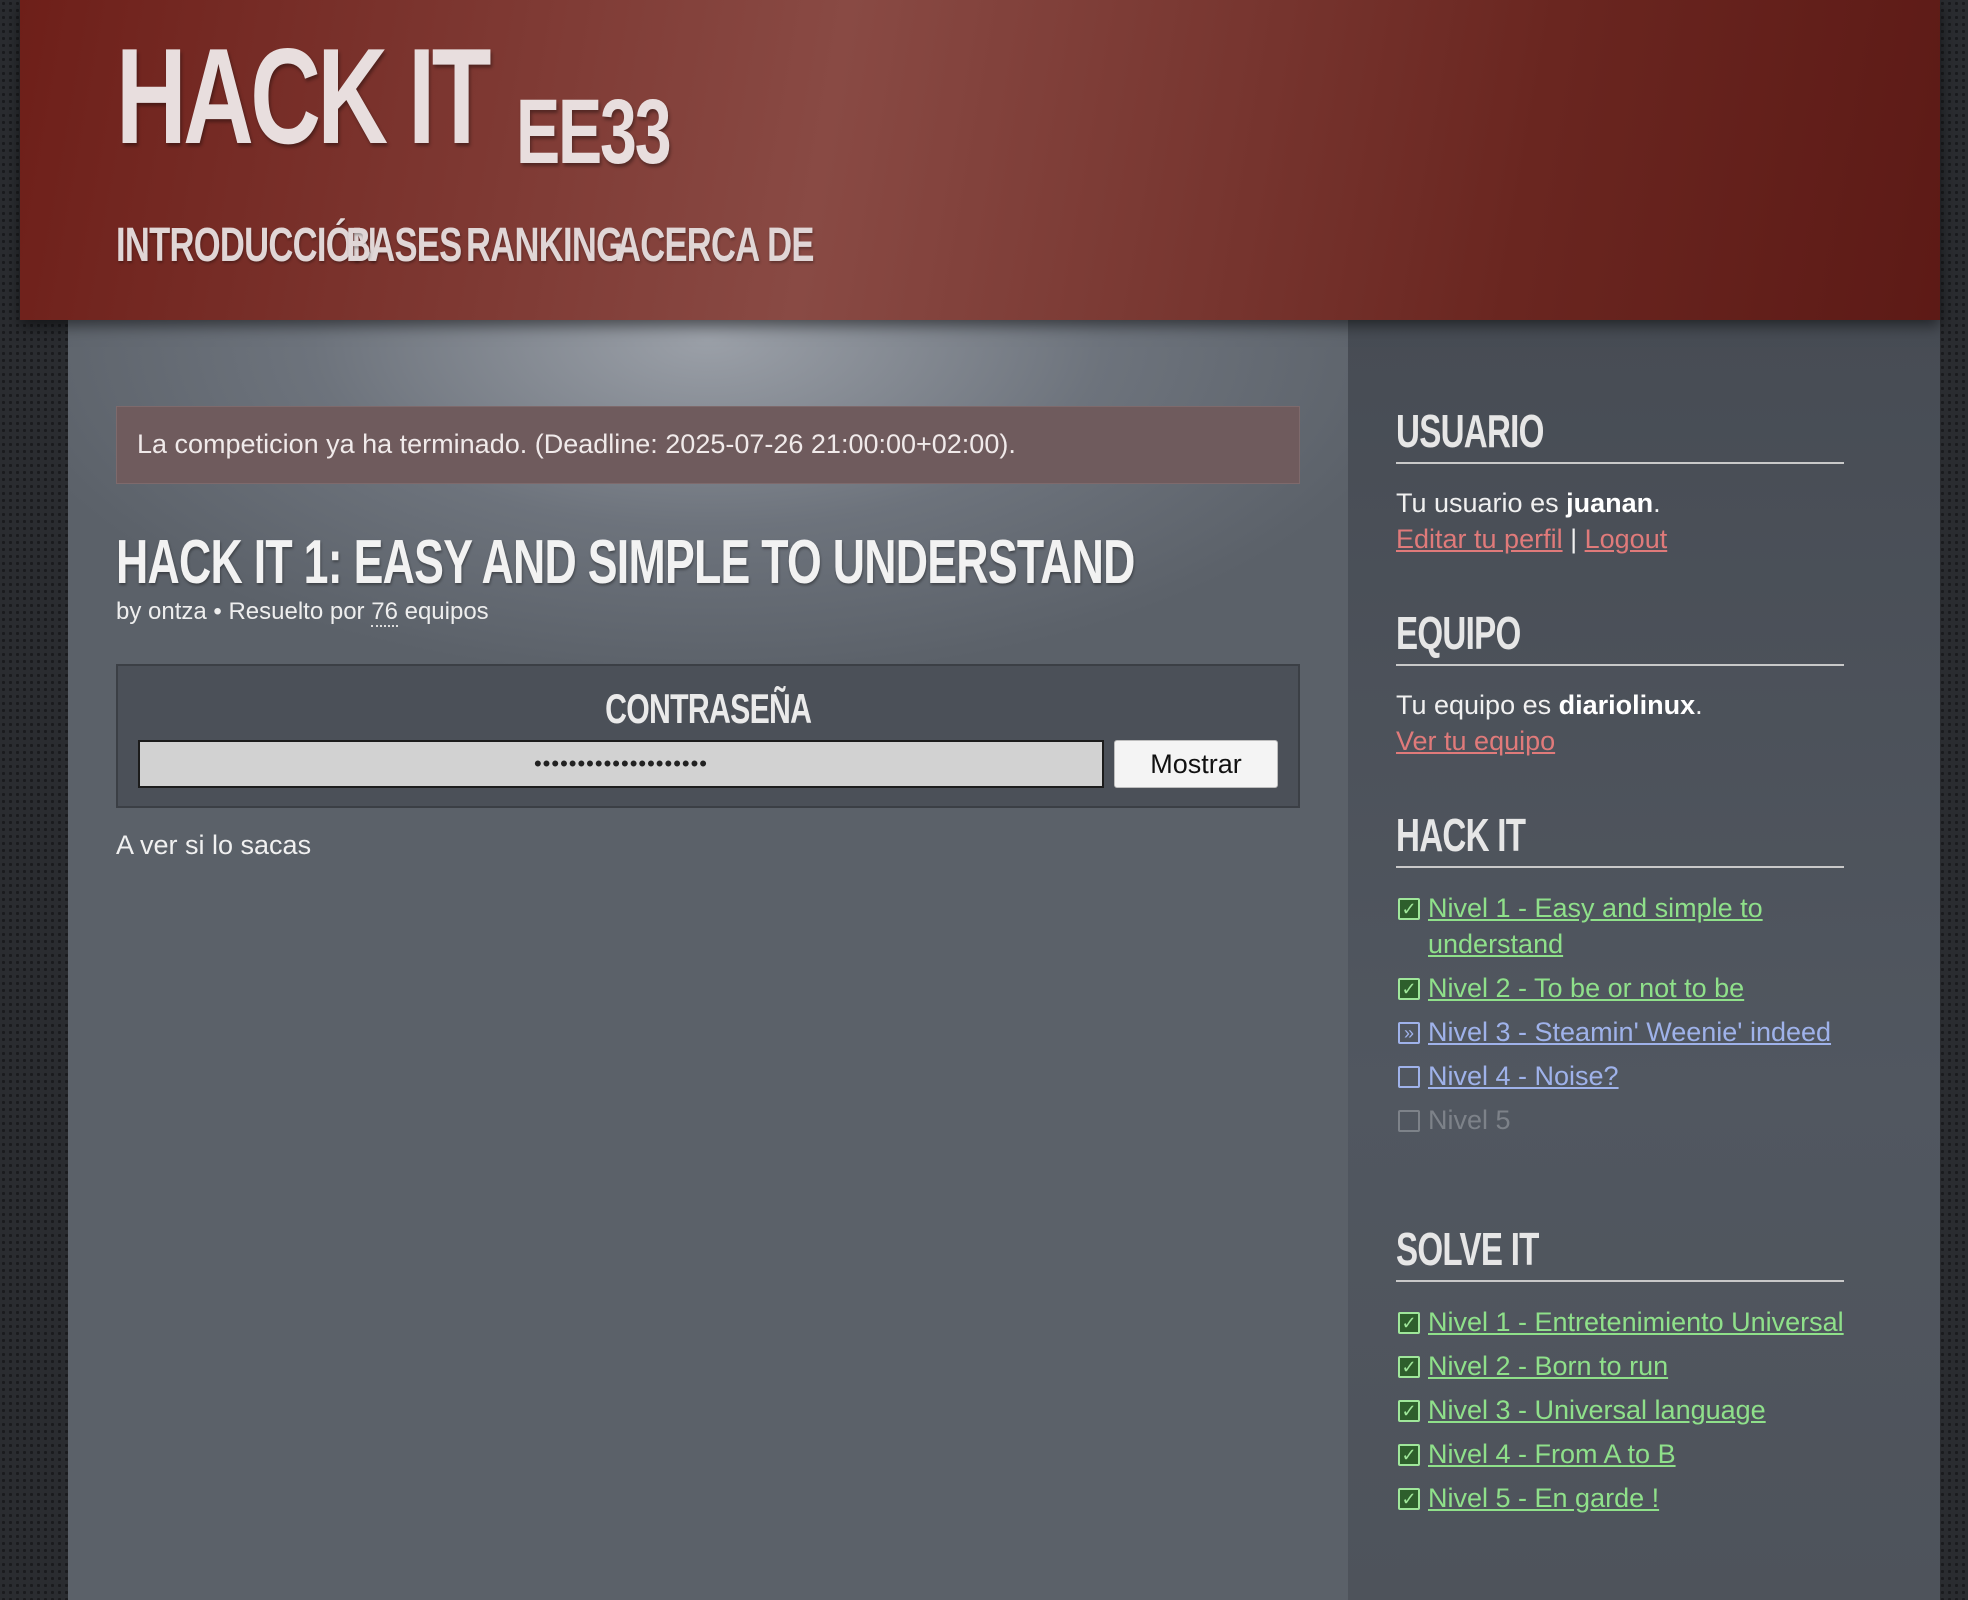  I want to click on list-item: ✓ Nivel 2 - Born to run, so click(1621, 1366).